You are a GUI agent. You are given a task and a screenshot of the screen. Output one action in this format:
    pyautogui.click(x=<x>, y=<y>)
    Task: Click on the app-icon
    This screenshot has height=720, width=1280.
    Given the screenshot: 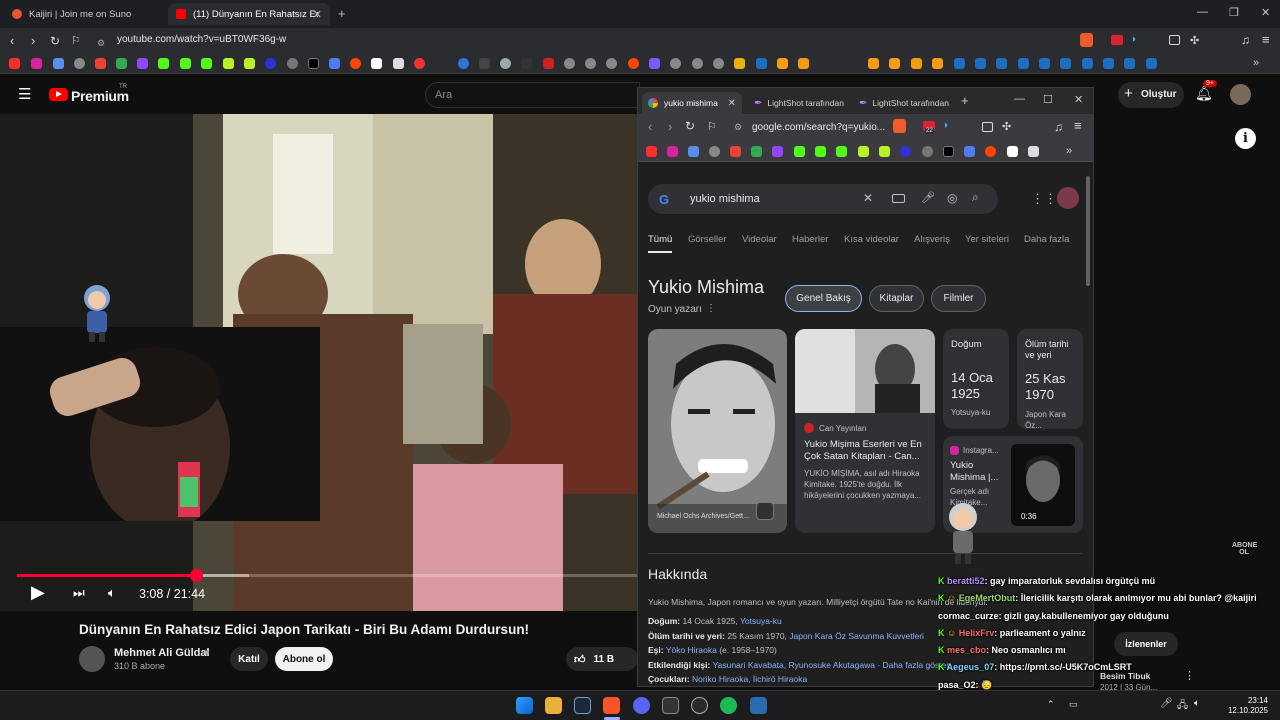 What is the action you would take?
    pyautogui.click(x=670, y=705)
    